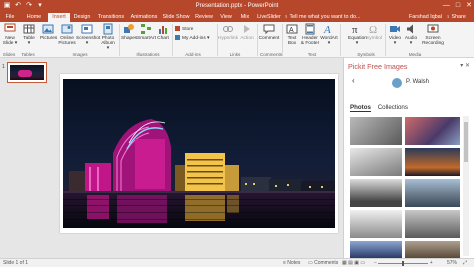 The height and width of the screenshot is (267, 474). Describe the element at coordinates (433, 28) in the screenshot. I see `screen-recording-icon` at that location.